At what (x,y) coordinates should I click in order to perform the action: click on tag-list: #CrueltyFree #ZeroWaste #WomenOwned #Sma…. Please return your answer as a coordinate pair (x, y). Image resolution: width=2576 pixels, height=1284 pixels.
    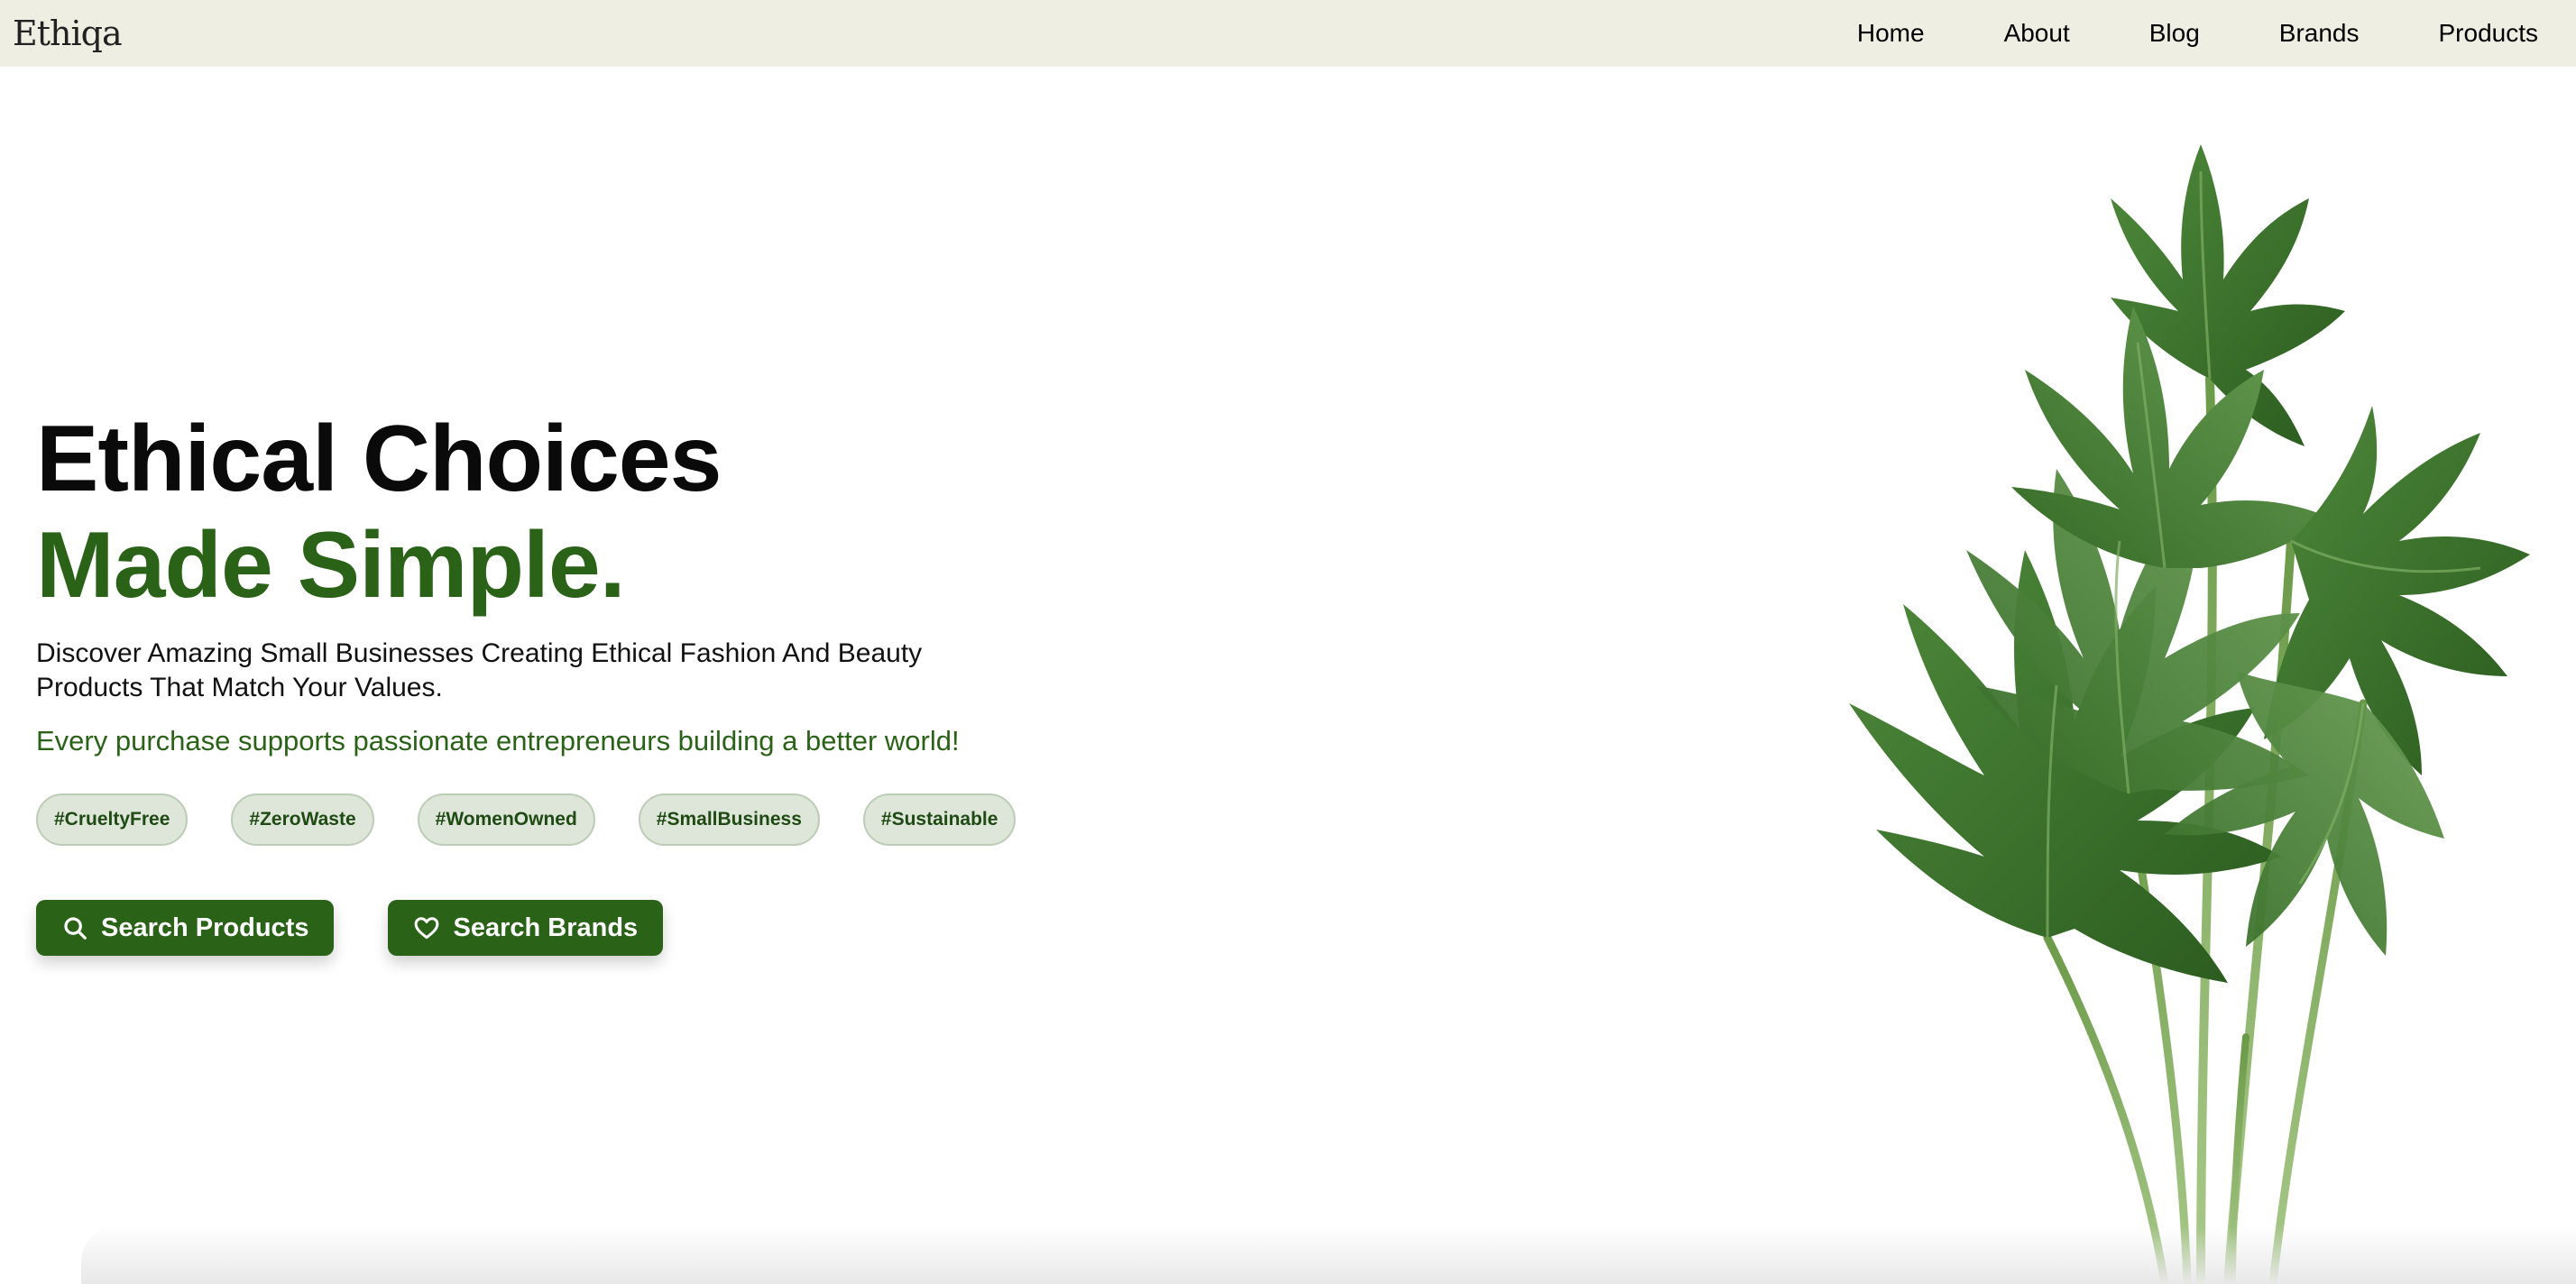
    Looking at the image, I should click on (577, 819).